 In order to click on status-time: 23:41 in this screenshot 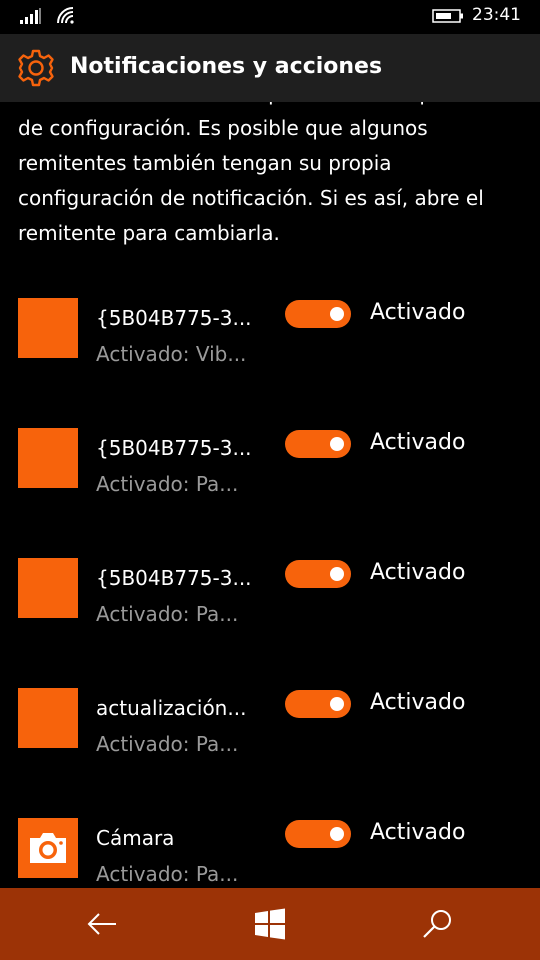, I will do `click(496, 15)`.